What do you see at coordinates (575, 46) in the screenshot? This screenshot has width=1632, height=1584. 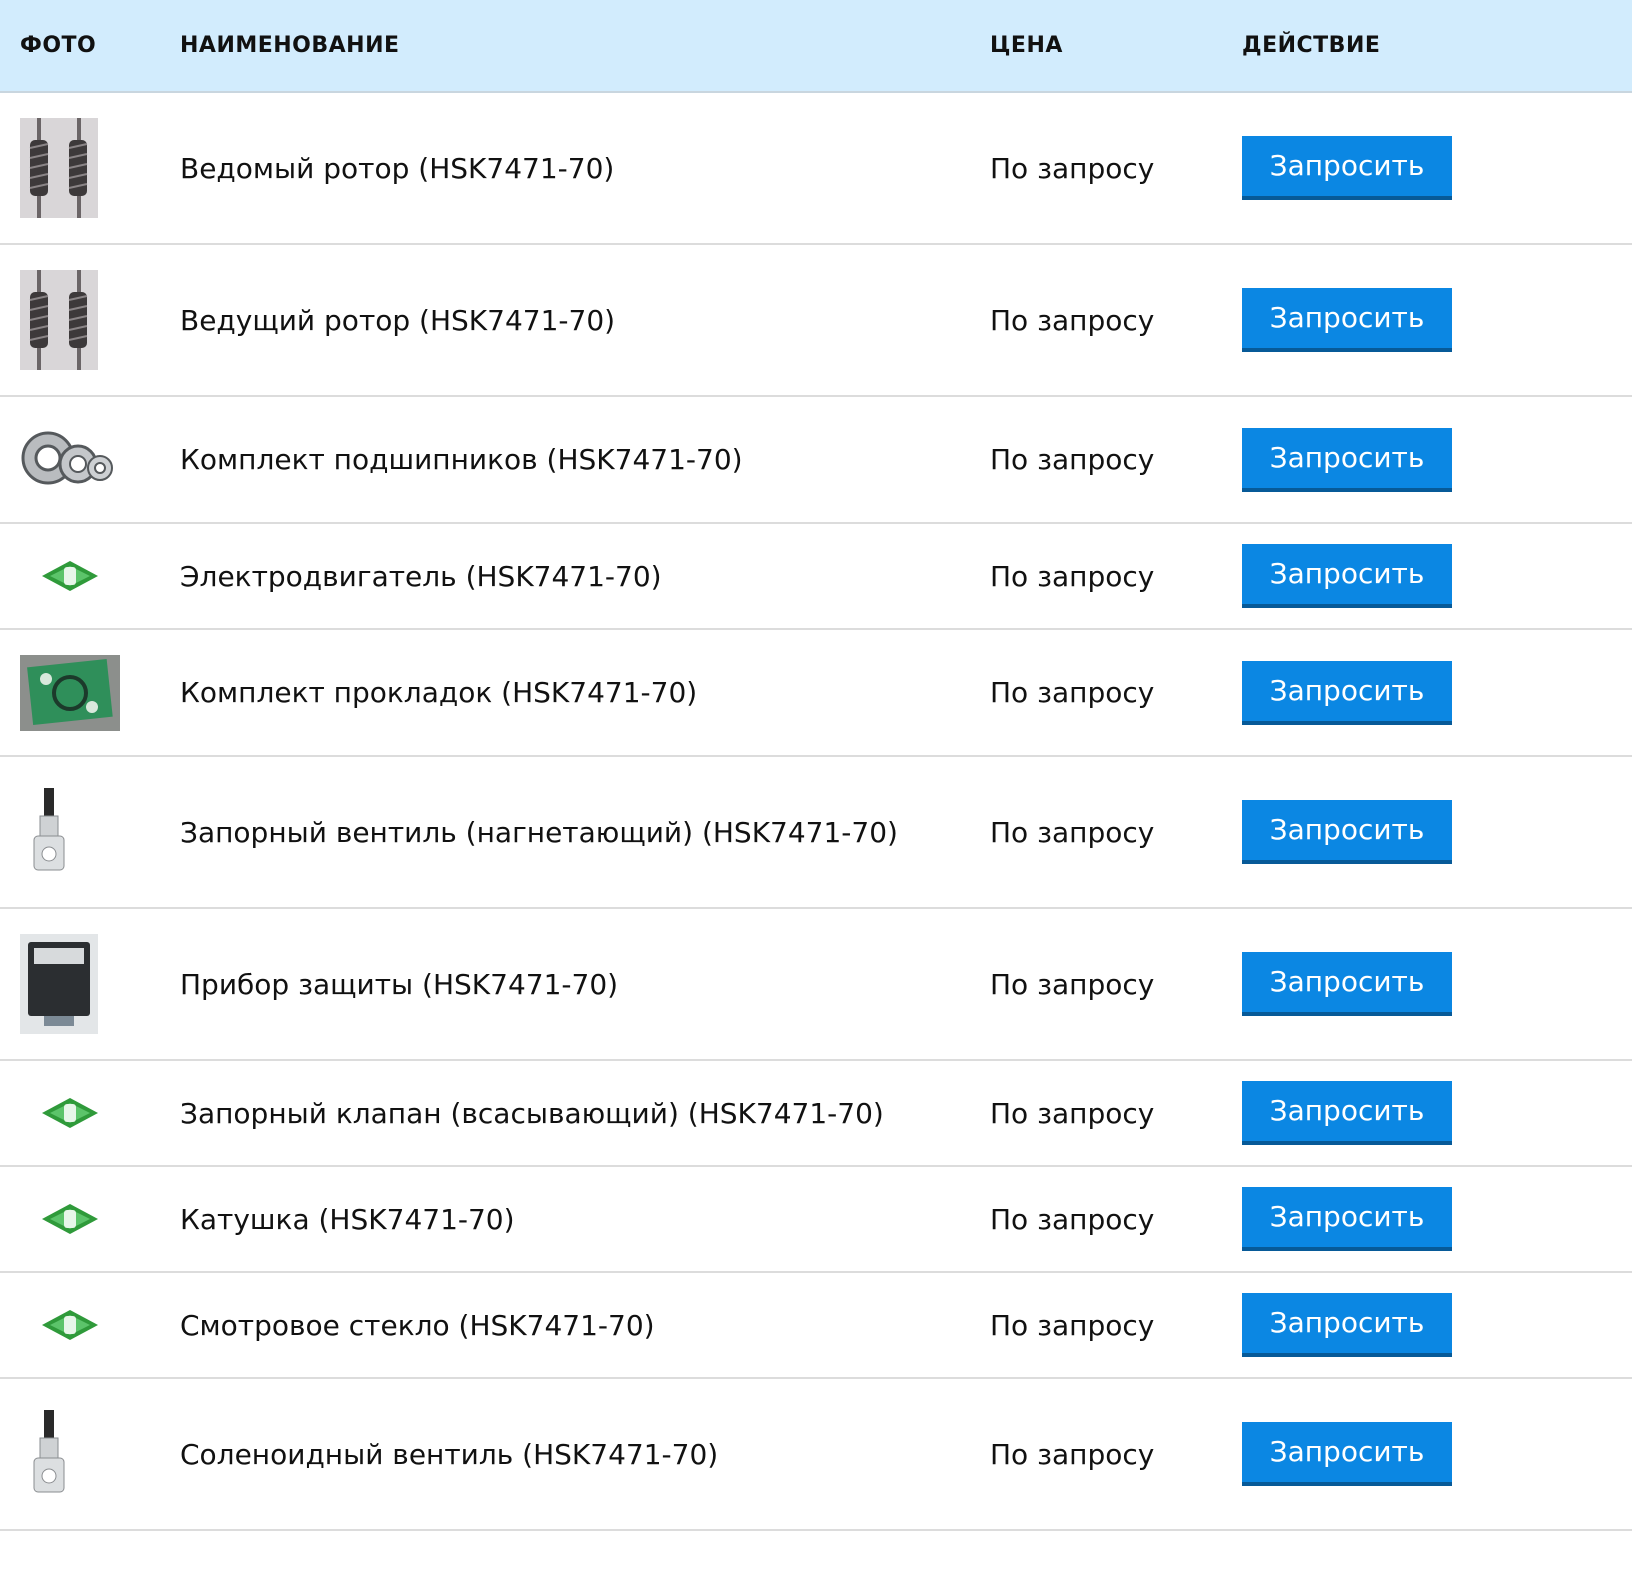 I see `header-name: НАИМЕНОВАНИЕ` at bounding box center [575, 46].